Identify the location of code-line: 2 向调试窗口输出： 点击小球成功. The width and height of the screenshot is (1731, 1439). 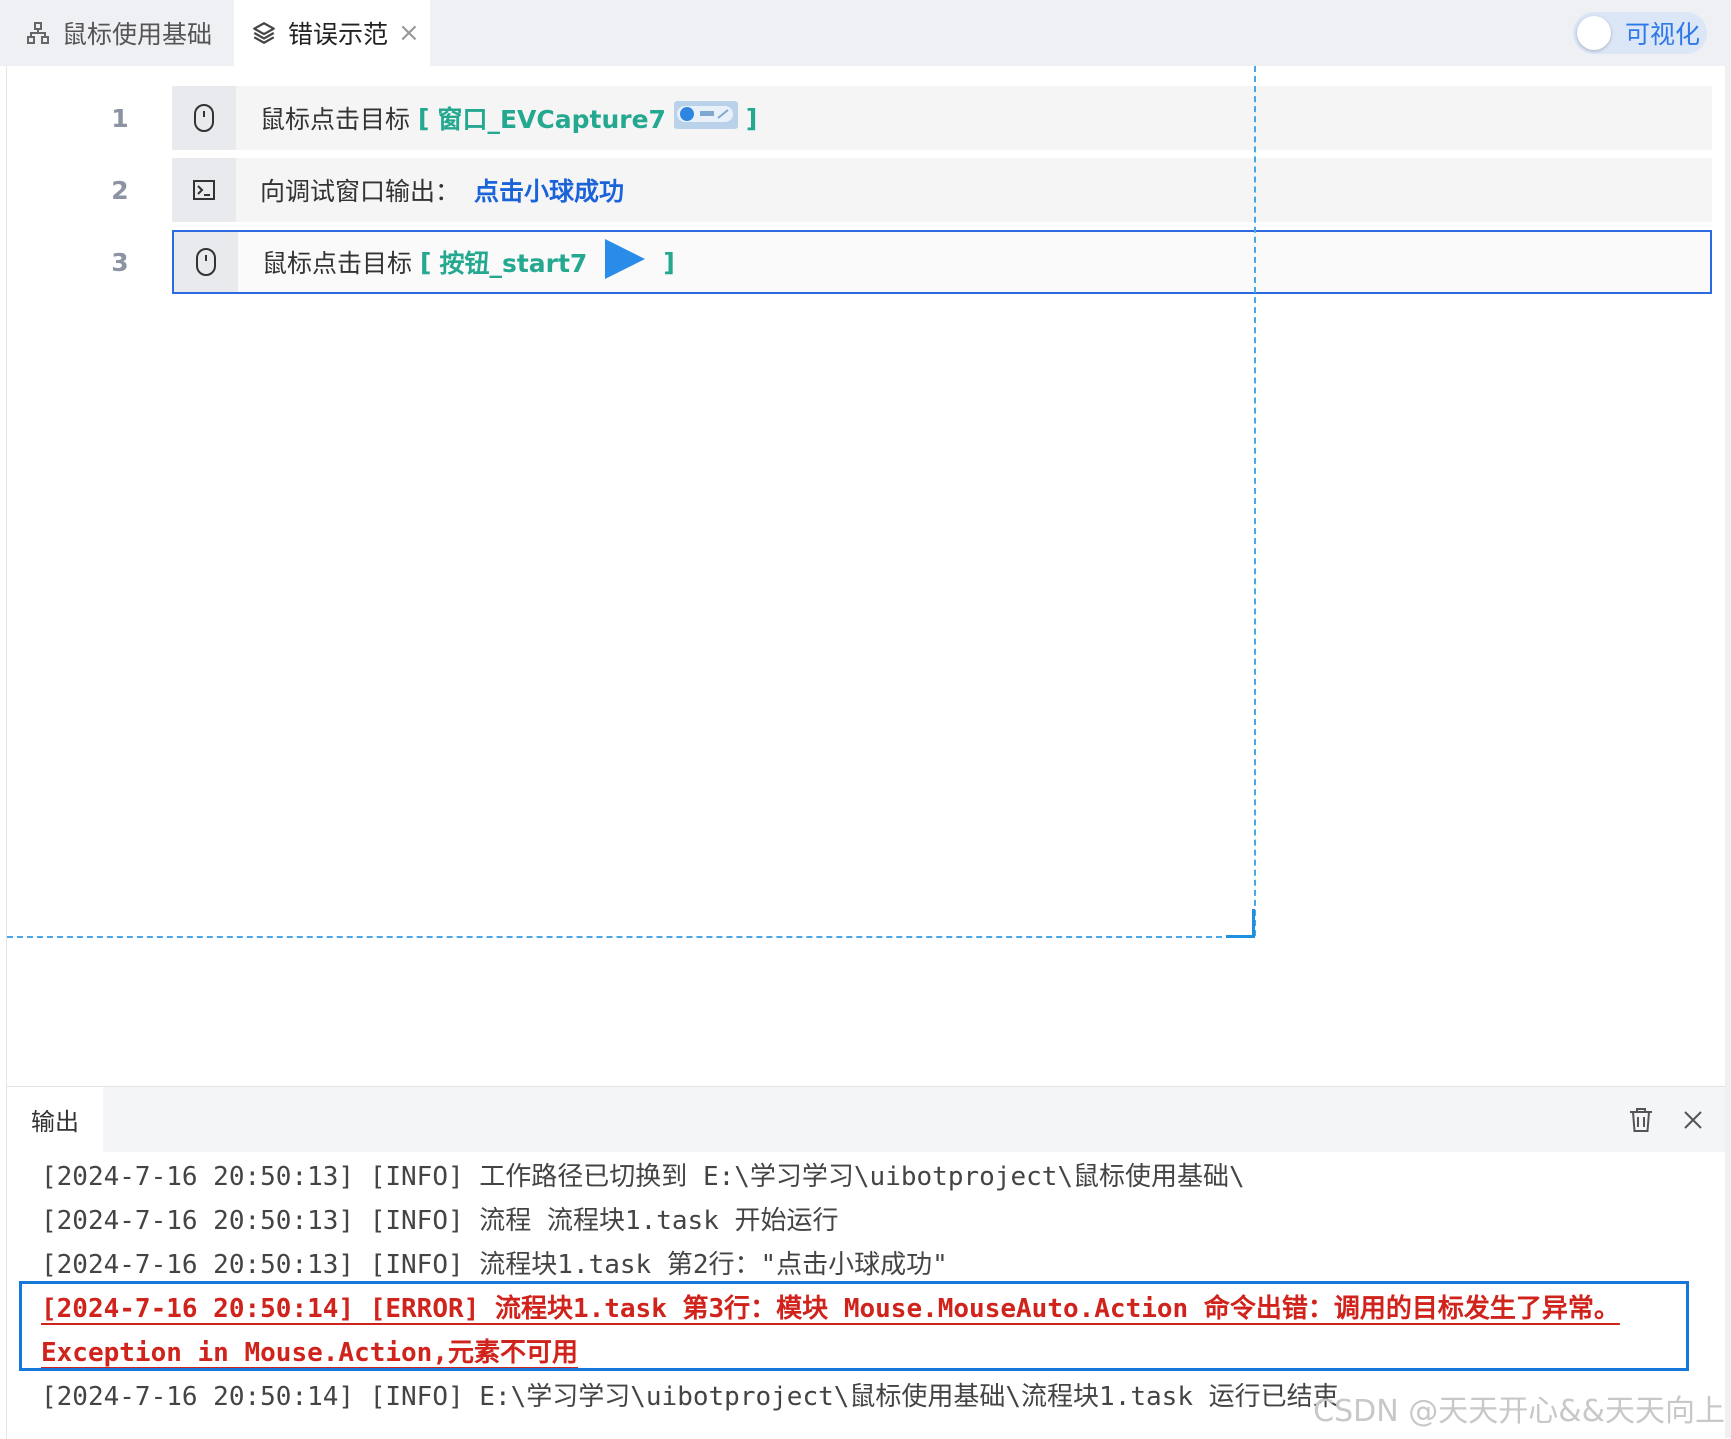
(864, 190).